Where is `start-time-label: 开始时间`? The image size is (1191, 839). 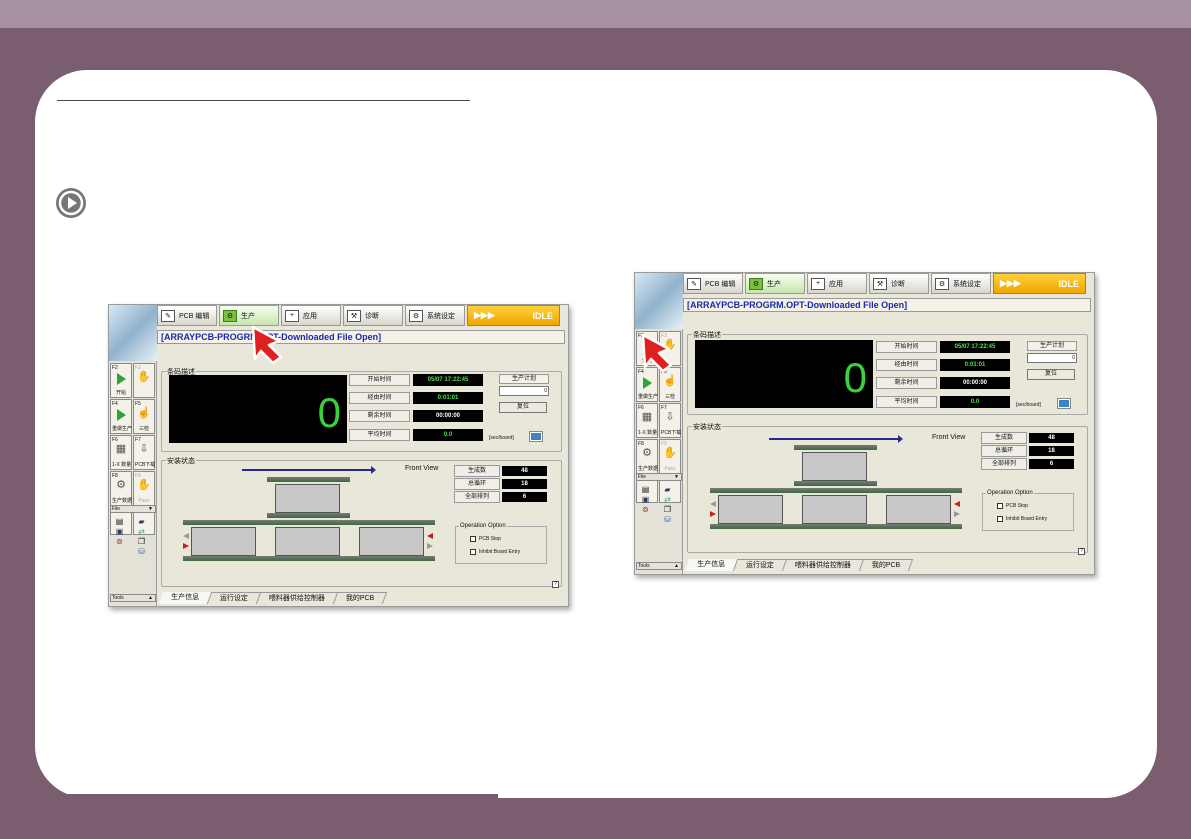
start-time-label: 开始时间 is located at coordinates (379, 380).